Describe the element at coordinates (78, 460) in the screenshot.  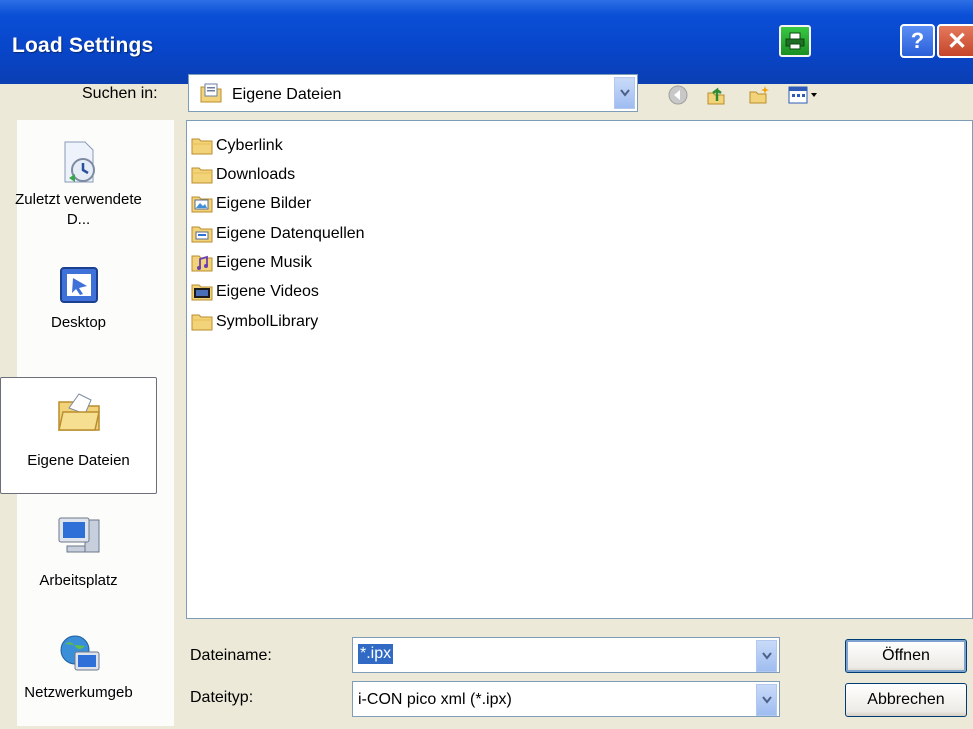
I see `place-my-documents-label: Eigene Dateien` at that location.